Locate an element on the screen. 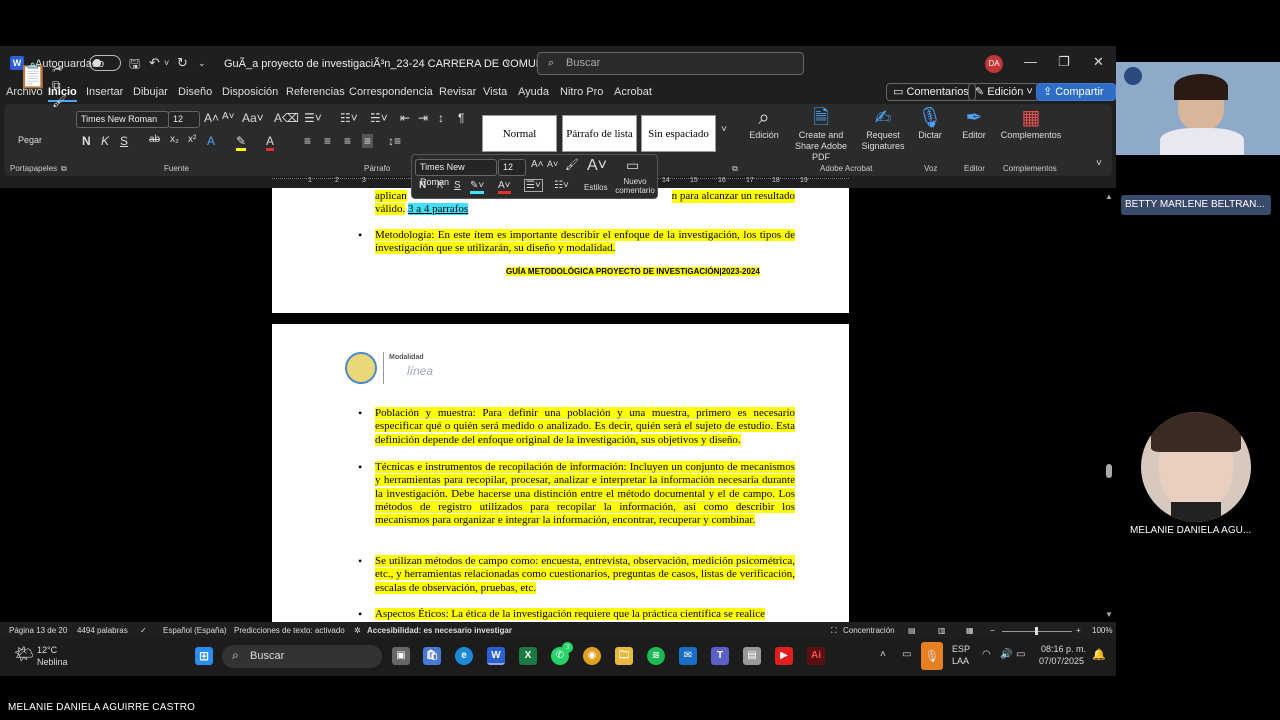  tab-disposicion: Disposición is located at coordinates (250, 92).